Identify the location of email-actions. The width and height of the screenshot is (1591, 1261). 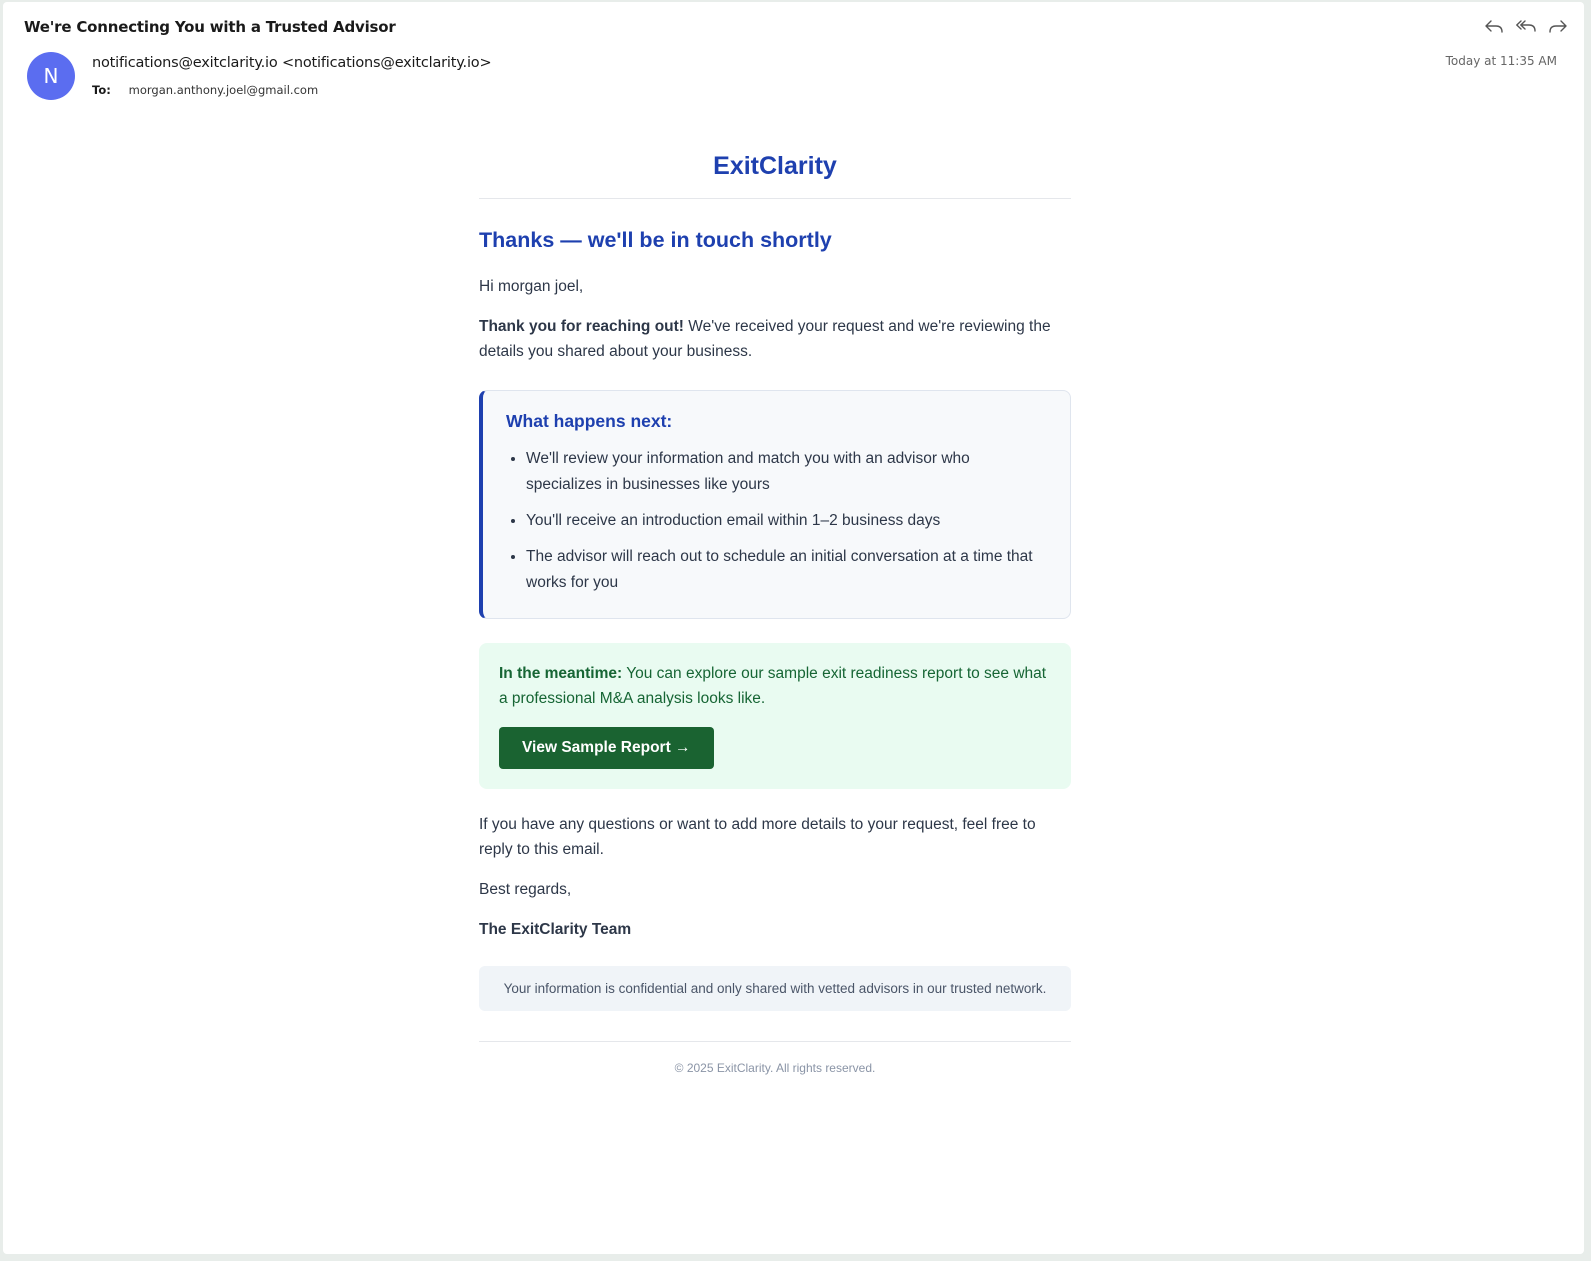
(1526, 26).